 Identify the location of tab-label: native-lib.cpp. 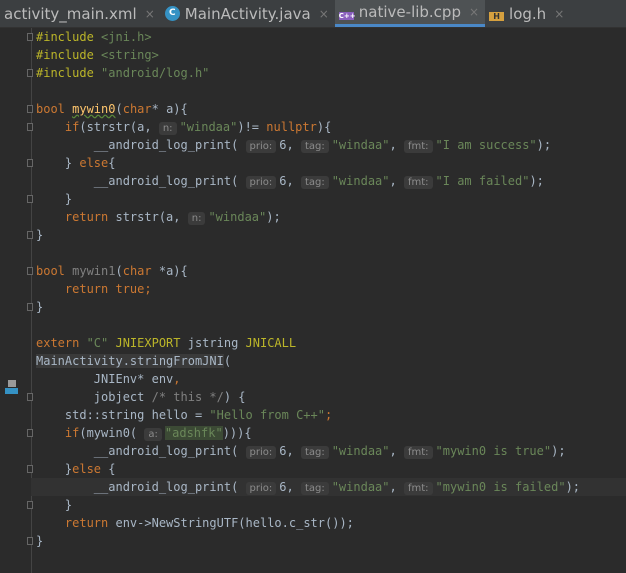
(409, 12).